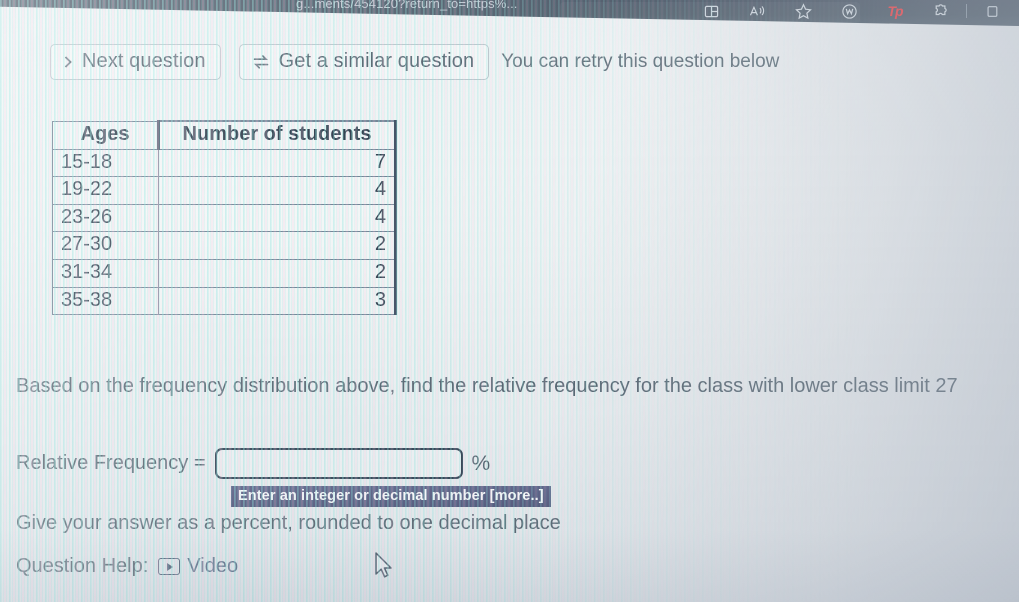 Image resolution: width=1019 pixels, height=602 pixels. What do you see at coordinates (105, 218) in the screenshot?
I see `cell-ages: 23-26` at bounding box center [105, 218].